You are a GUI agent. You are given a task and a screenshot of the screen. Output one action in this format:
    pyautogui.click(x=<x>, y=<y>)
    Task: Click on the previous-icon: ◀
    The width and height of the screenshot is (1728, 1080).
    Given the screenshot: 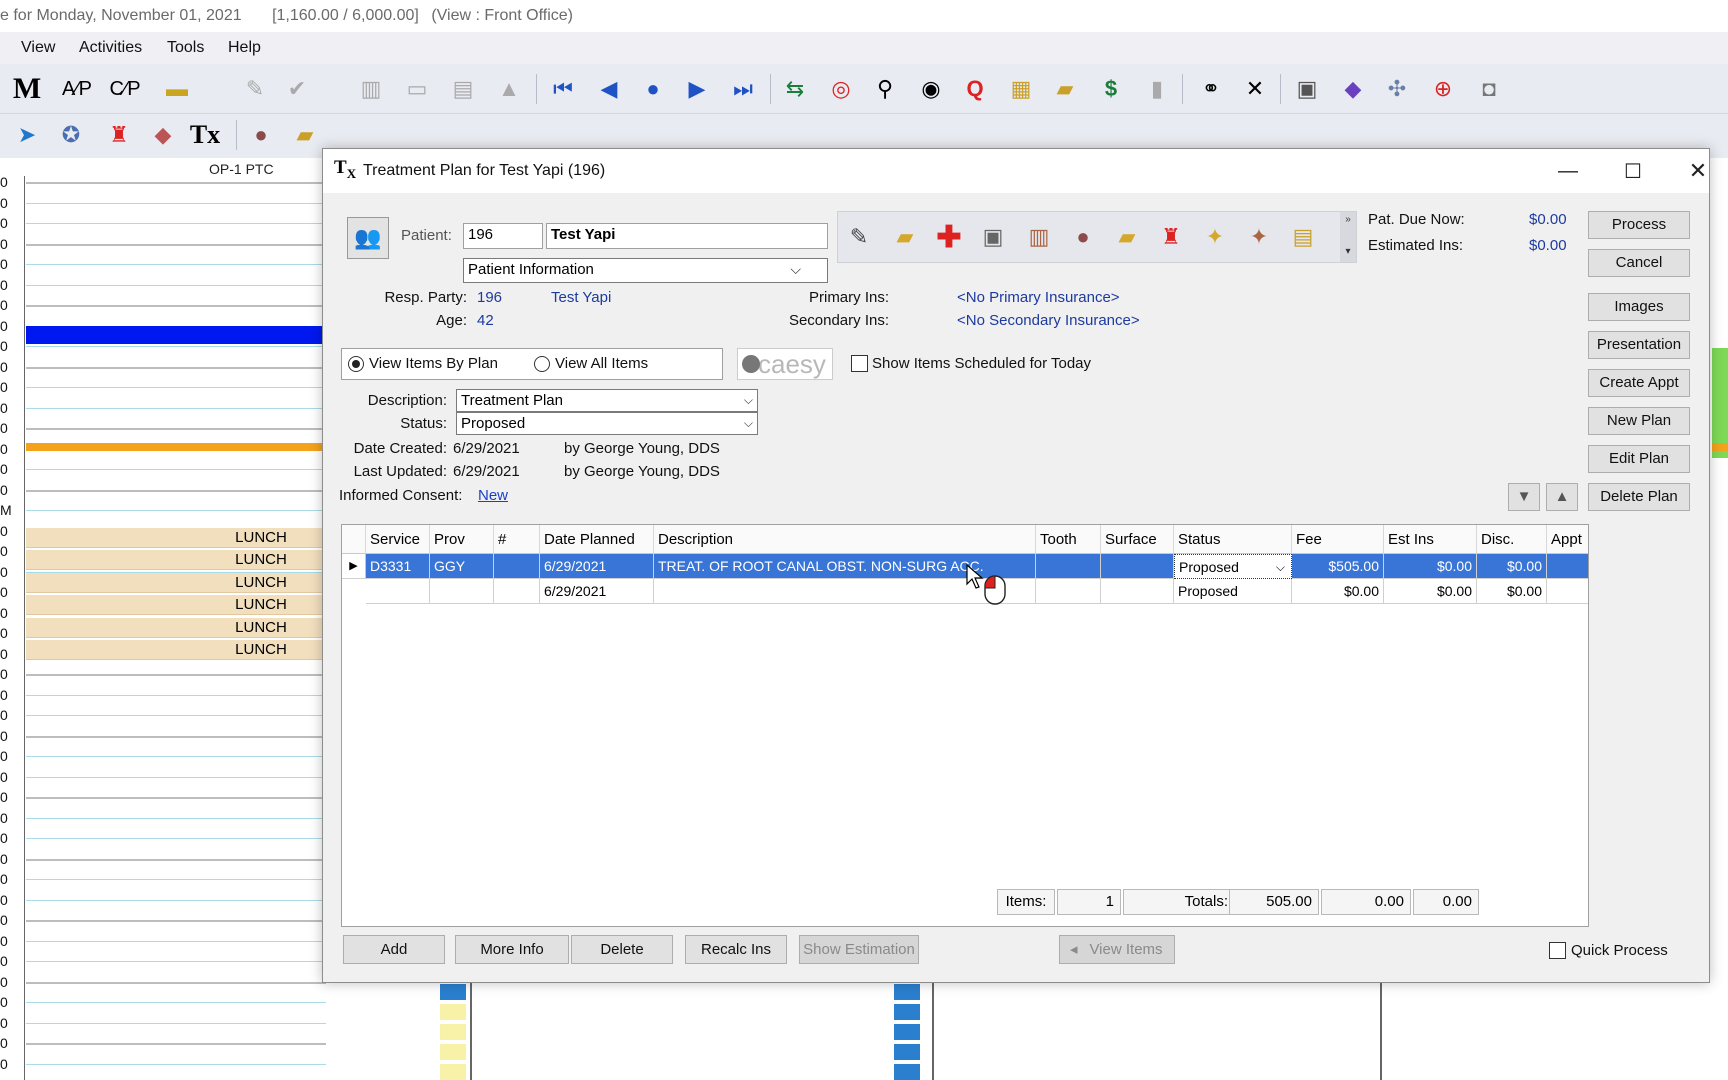 What is the action you would take?
    pyautogui.click(x=609, y=89)
    